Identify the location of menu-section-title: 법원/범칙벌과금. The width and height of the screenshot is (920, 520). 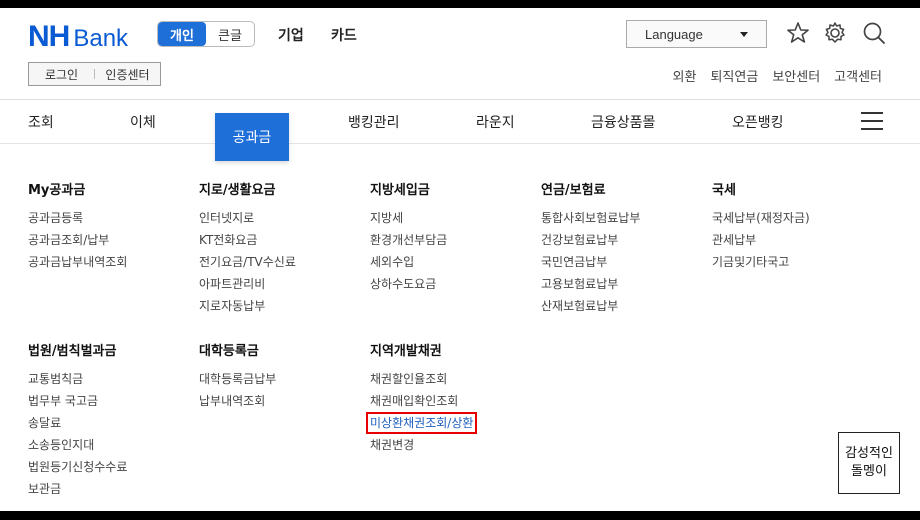
(72, 351).